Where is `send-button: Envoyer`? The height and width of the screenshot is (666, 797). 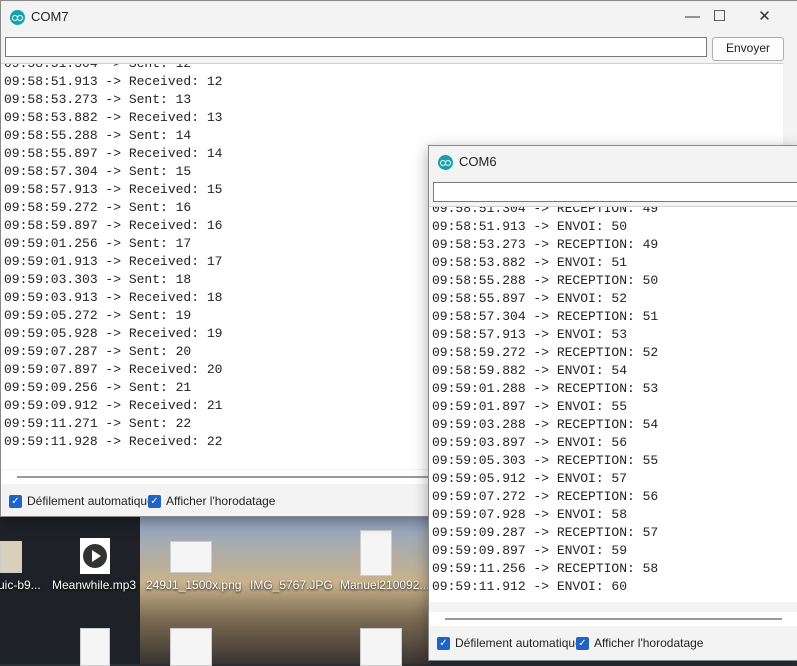
send-button: Envoyer is located at coordinates (748, 49).